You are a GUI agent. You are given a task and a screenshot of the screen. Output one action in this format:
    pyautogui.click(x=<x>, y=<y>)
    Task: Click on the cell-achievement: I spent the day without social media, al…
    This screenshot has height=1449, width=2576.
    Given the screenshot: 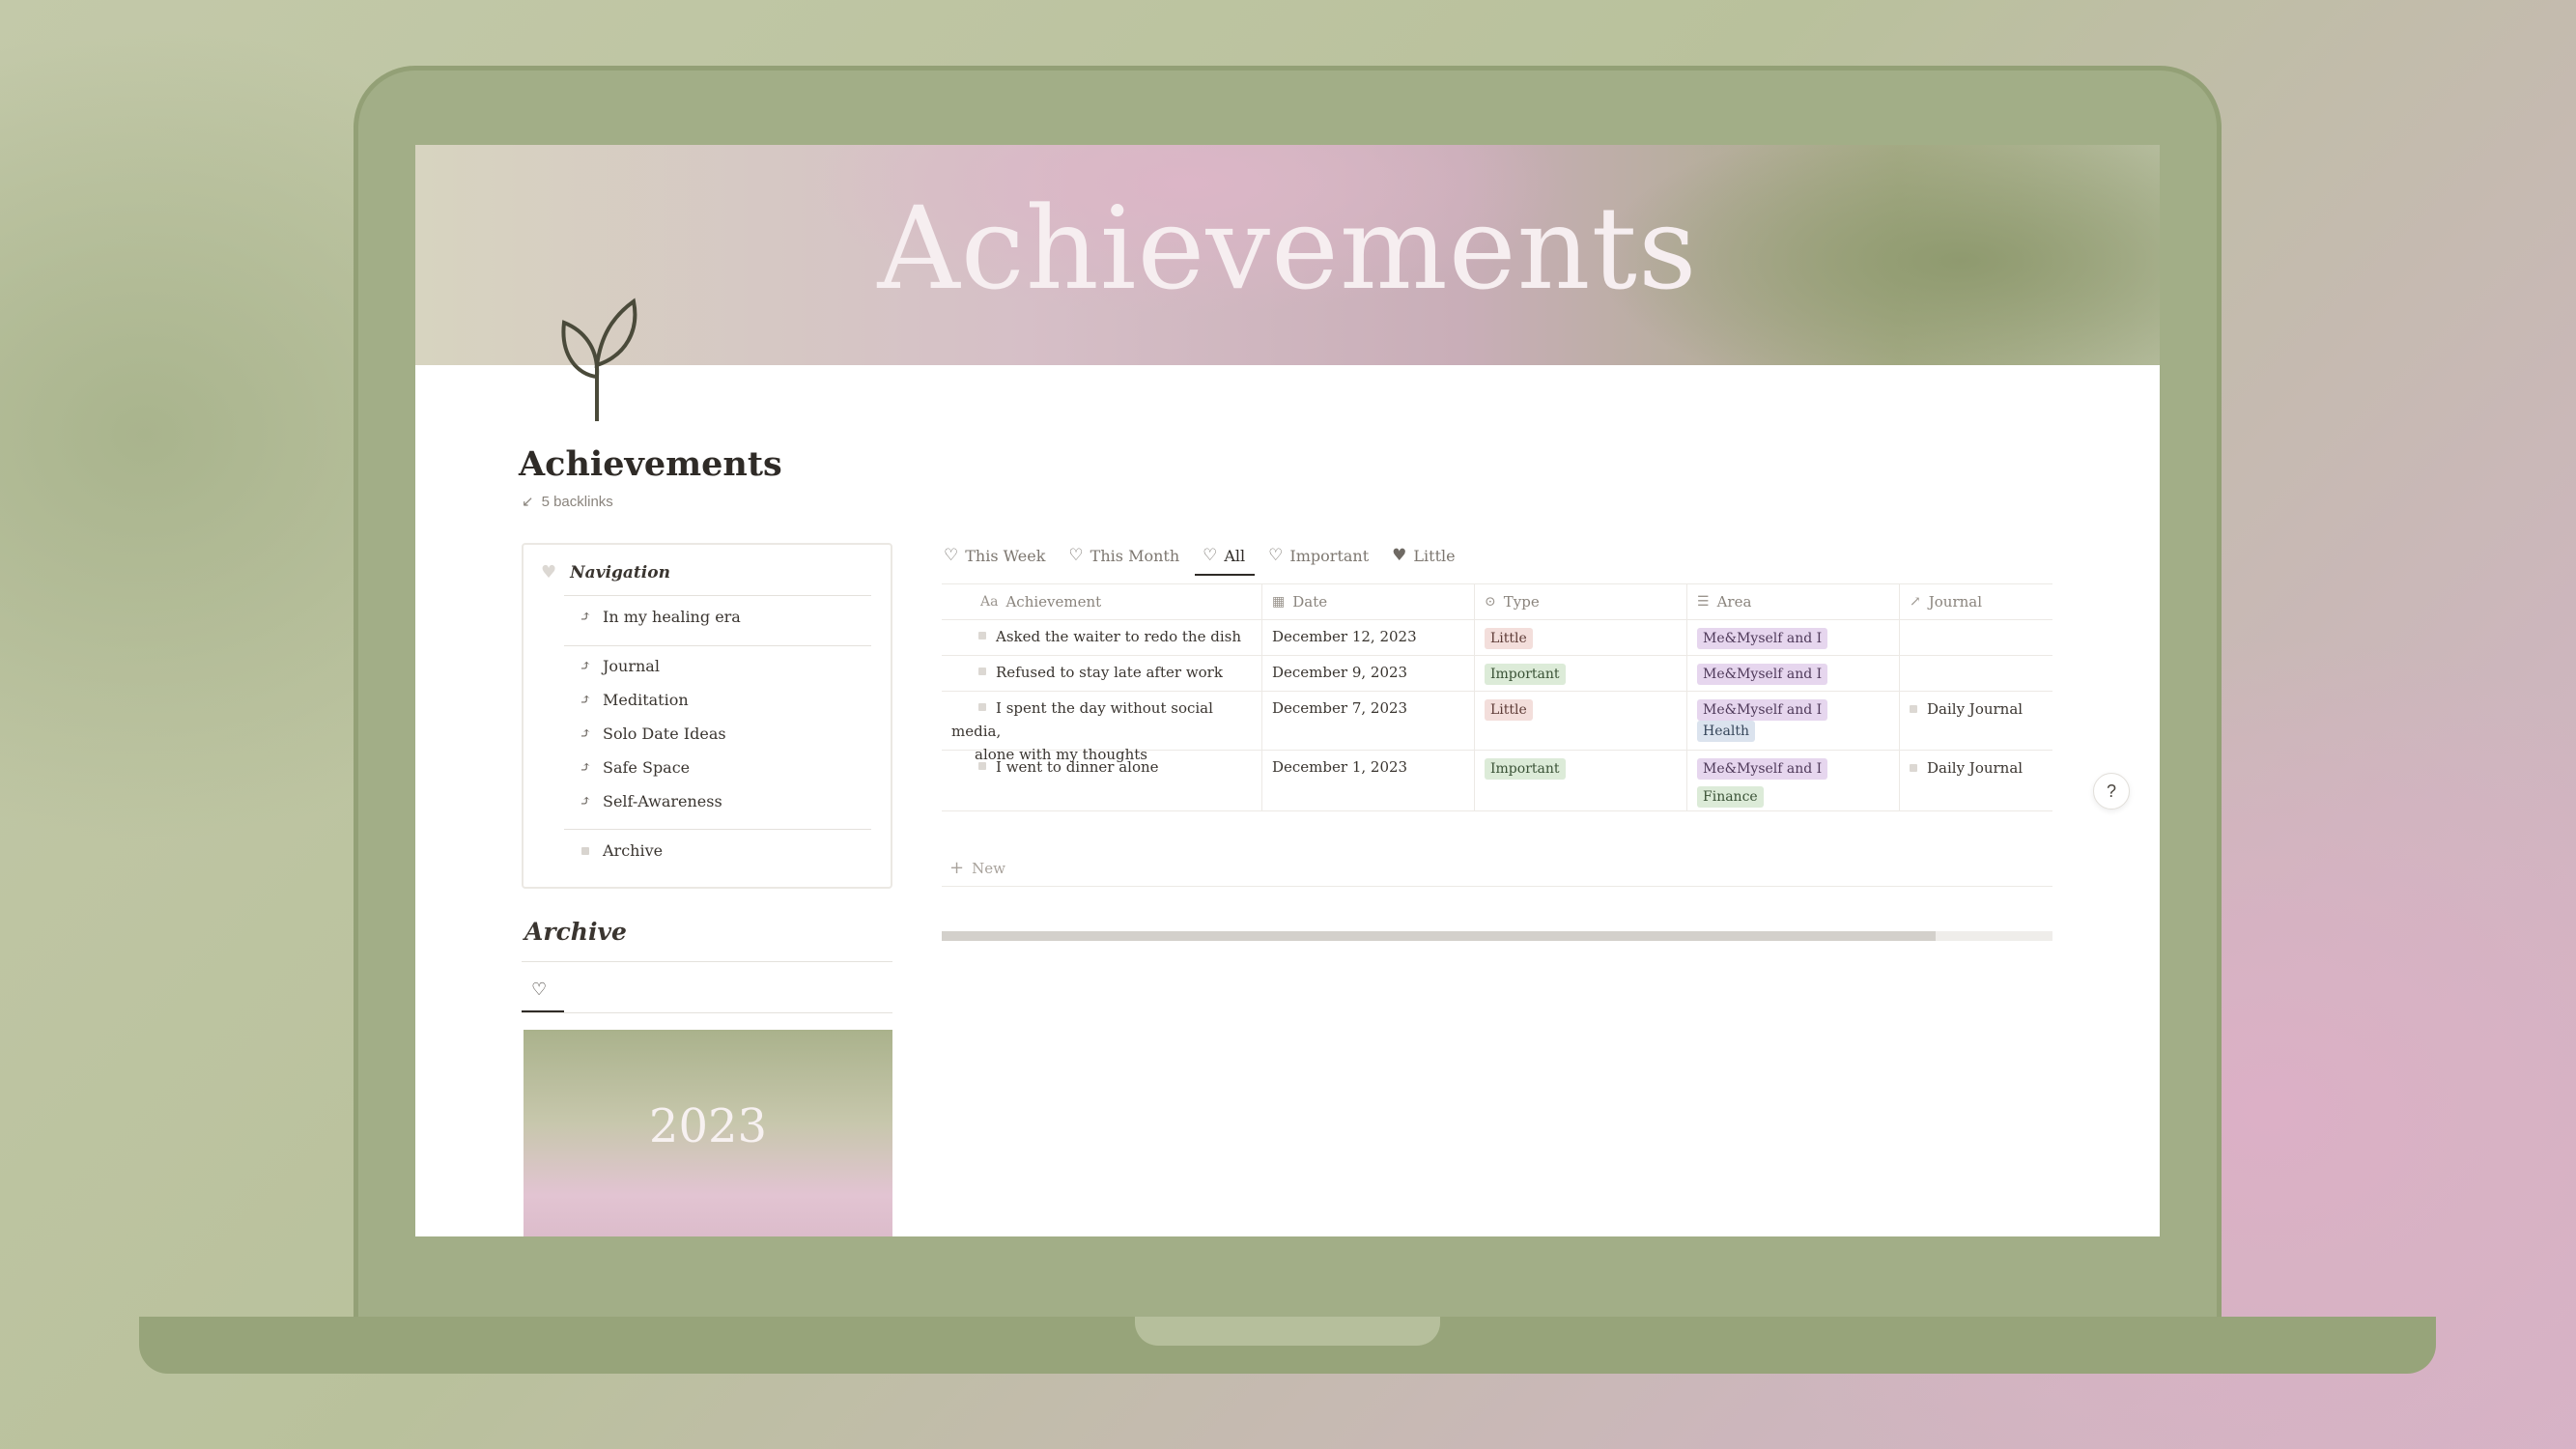 What is the action you would take?
    pyautogui.click(x=1102, y=727)
    